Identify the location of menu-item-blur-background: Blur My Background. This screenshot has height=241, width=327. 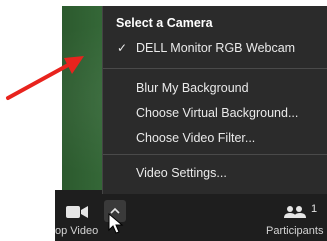
(215, 88).